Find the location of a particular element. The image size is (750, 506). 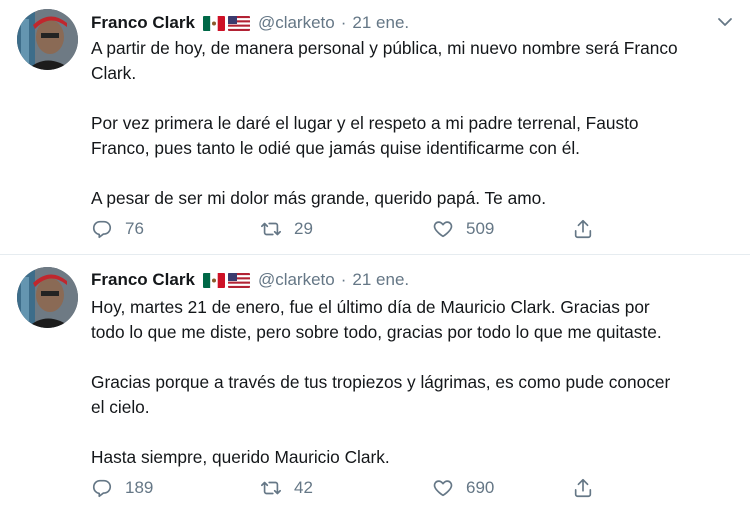

like-button: 690 is located at coordinates (502, 488).